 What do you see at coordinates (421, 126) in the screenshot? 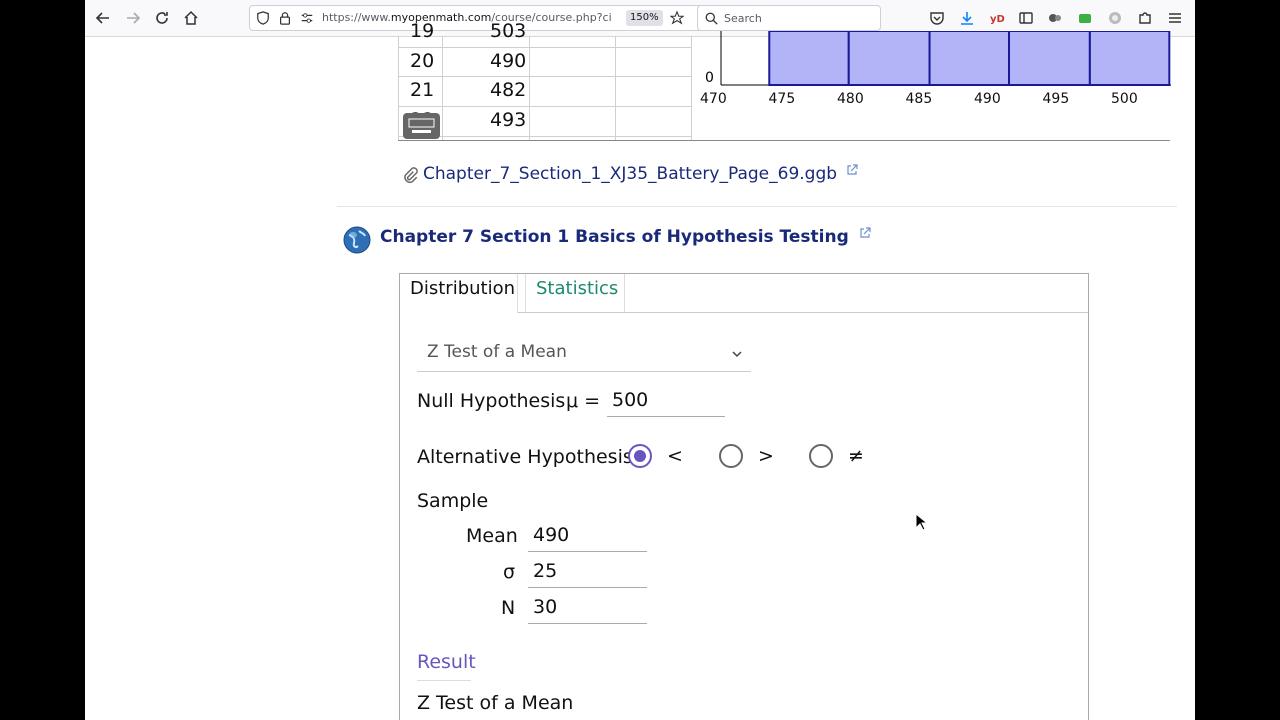
I see `keyboard-icon` at bounding box center [421, 126].